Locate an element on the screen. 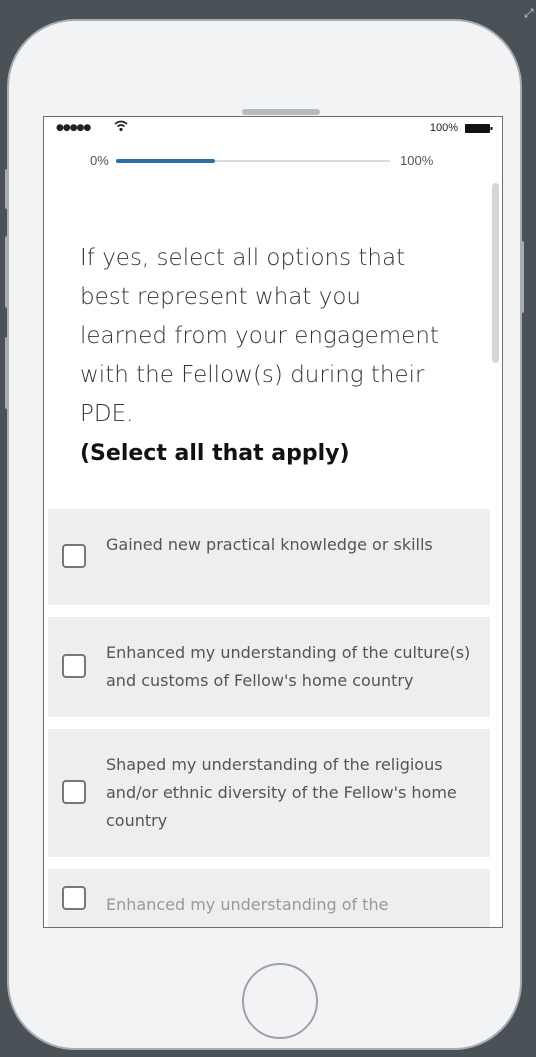 This screenshot has width=536, height=1057. progress-fill is located at coordinates (165, 161).